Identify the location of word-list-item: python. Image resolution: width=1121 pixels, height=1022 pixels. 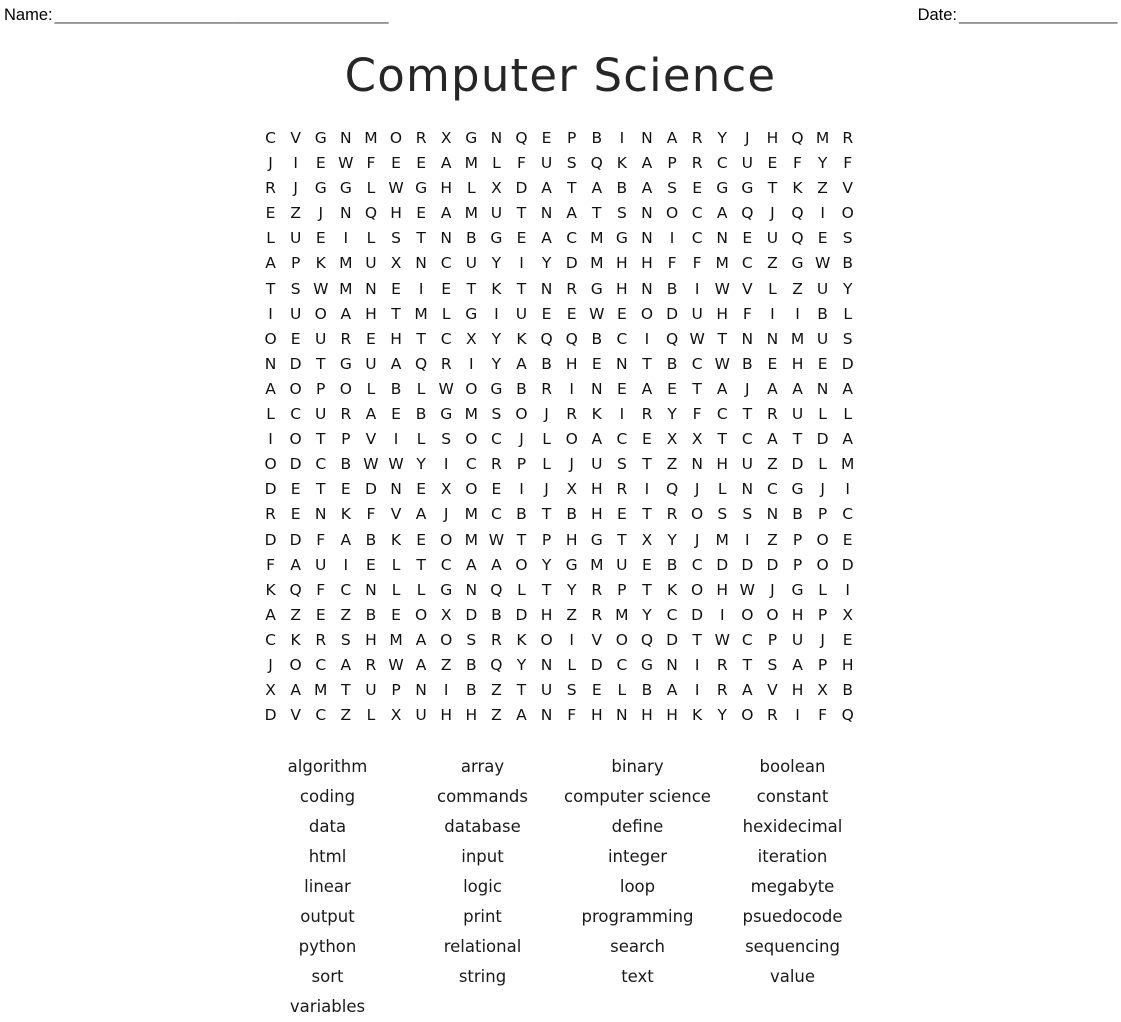
(327, 947).